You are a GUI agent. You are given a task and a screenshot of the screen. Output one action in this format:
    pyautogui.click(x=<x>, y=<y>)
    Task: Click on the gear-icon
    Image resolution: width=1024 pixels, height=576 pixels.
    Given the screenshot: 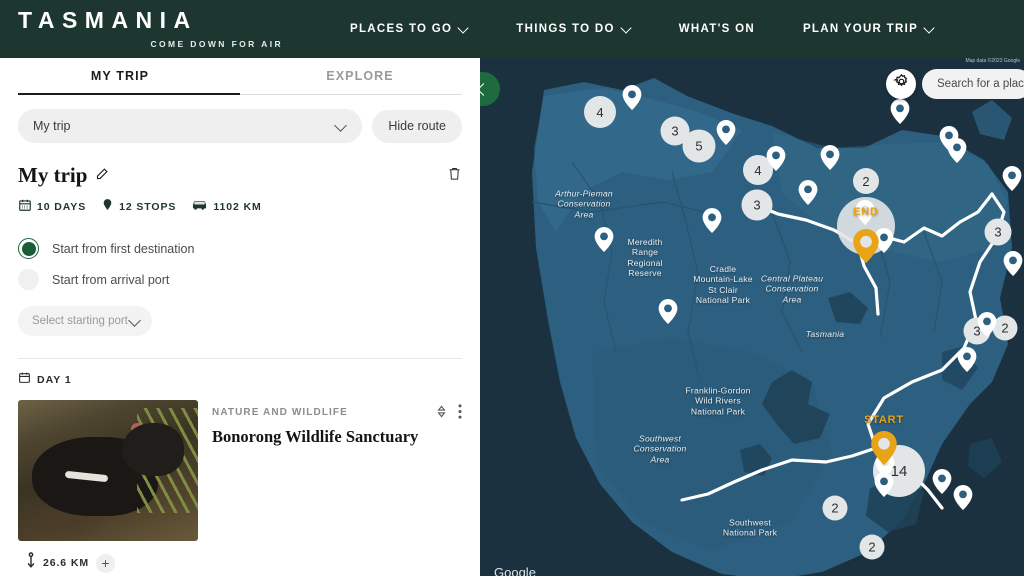 What is the action you would take?
    pyautogui.click(x=901, y=84)
    